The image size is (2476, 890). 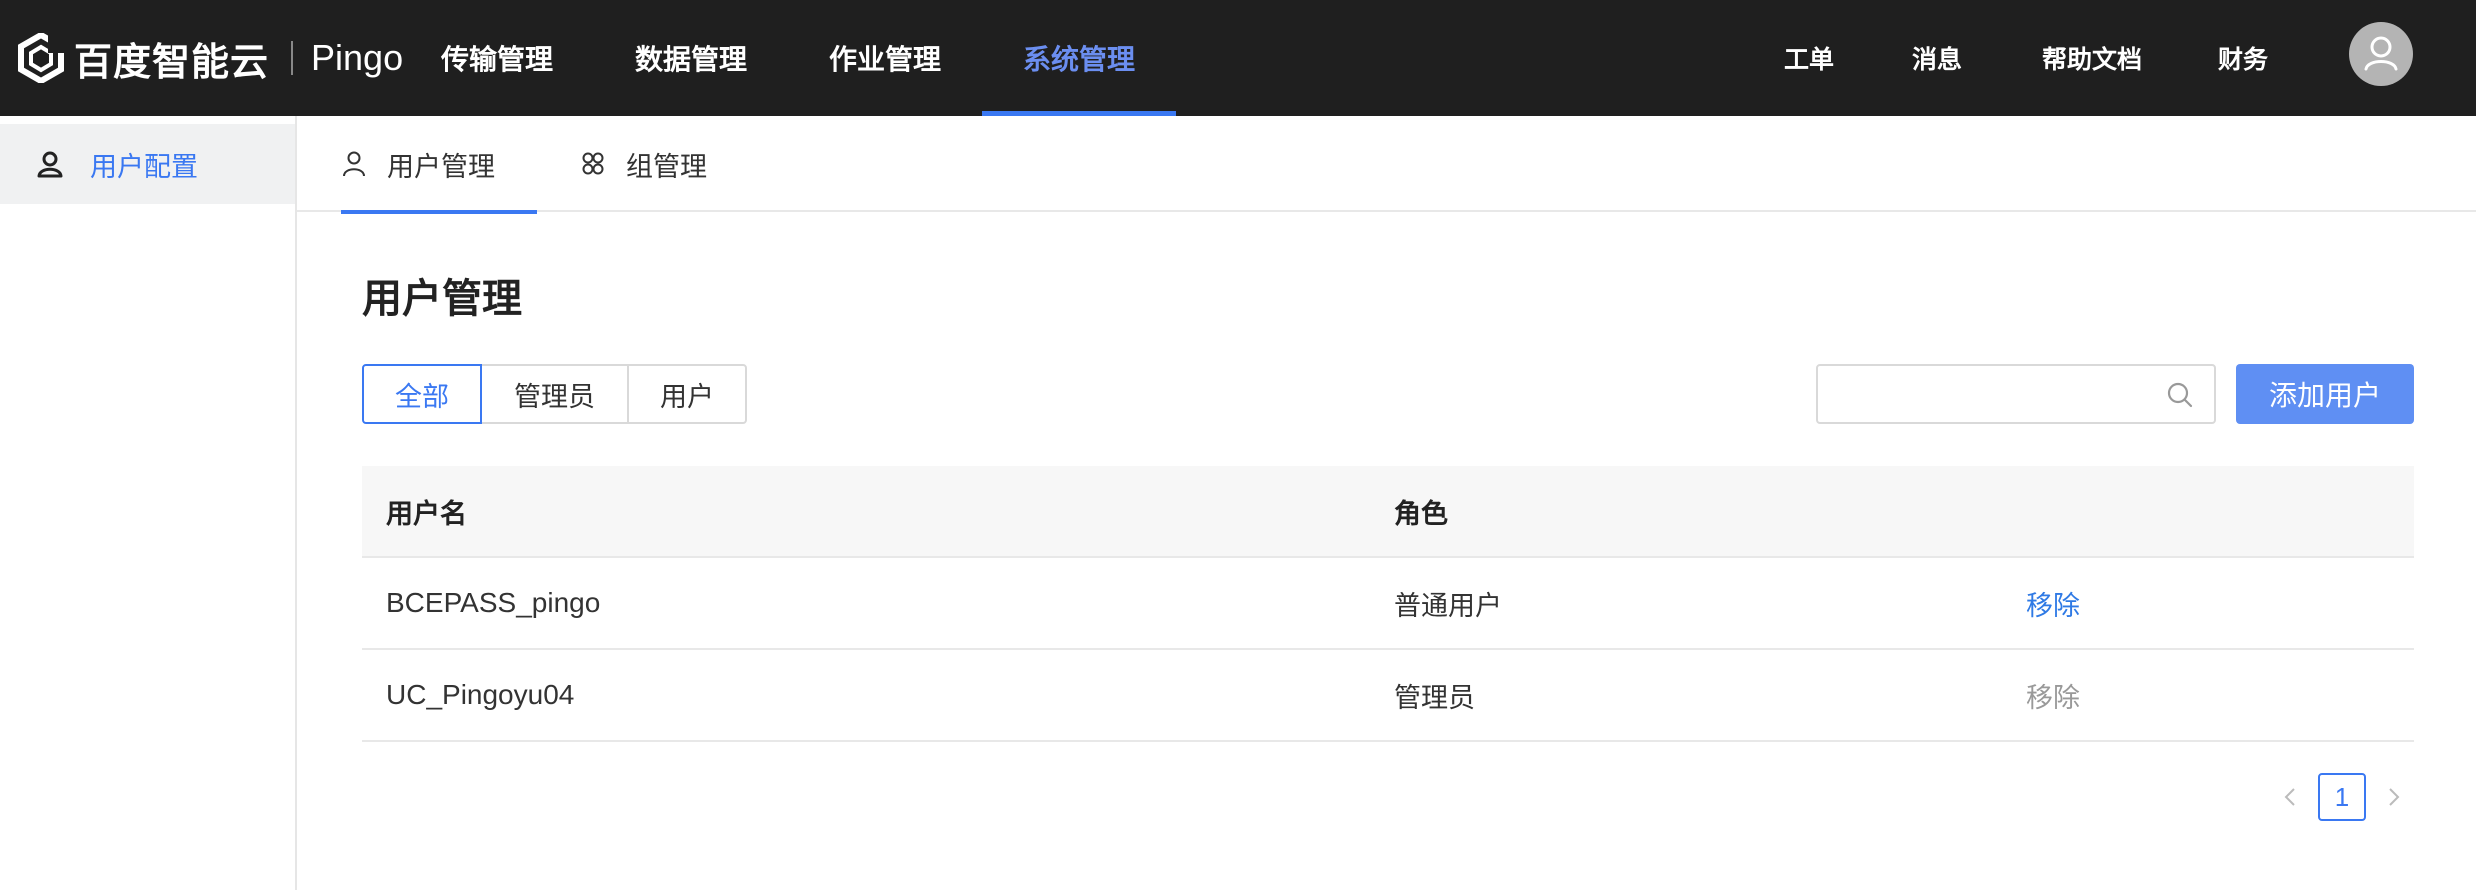 What do you see at coordinates (493, 602) in the screenshot?
I see `cell-username: BCEPASS_pingo` at bounding box center [493, 602].